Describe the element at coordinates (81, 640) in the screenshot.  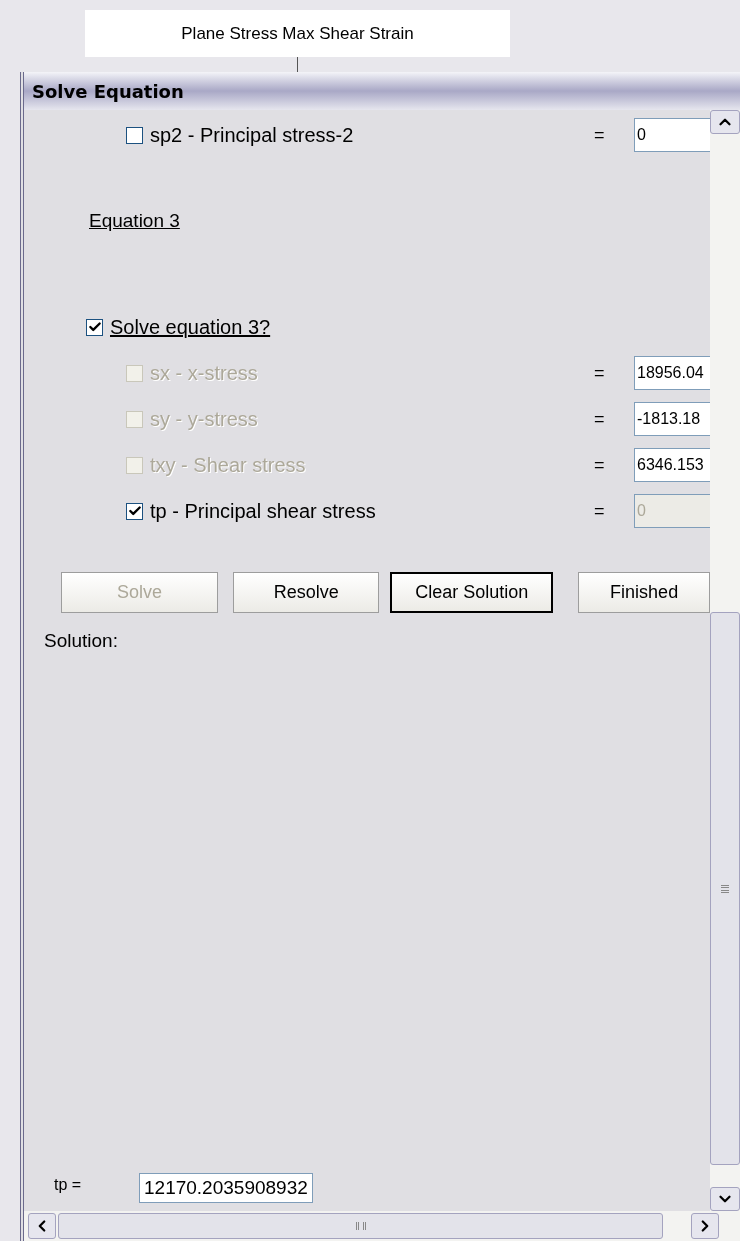
I see `solution-label: Solution:` at that location.